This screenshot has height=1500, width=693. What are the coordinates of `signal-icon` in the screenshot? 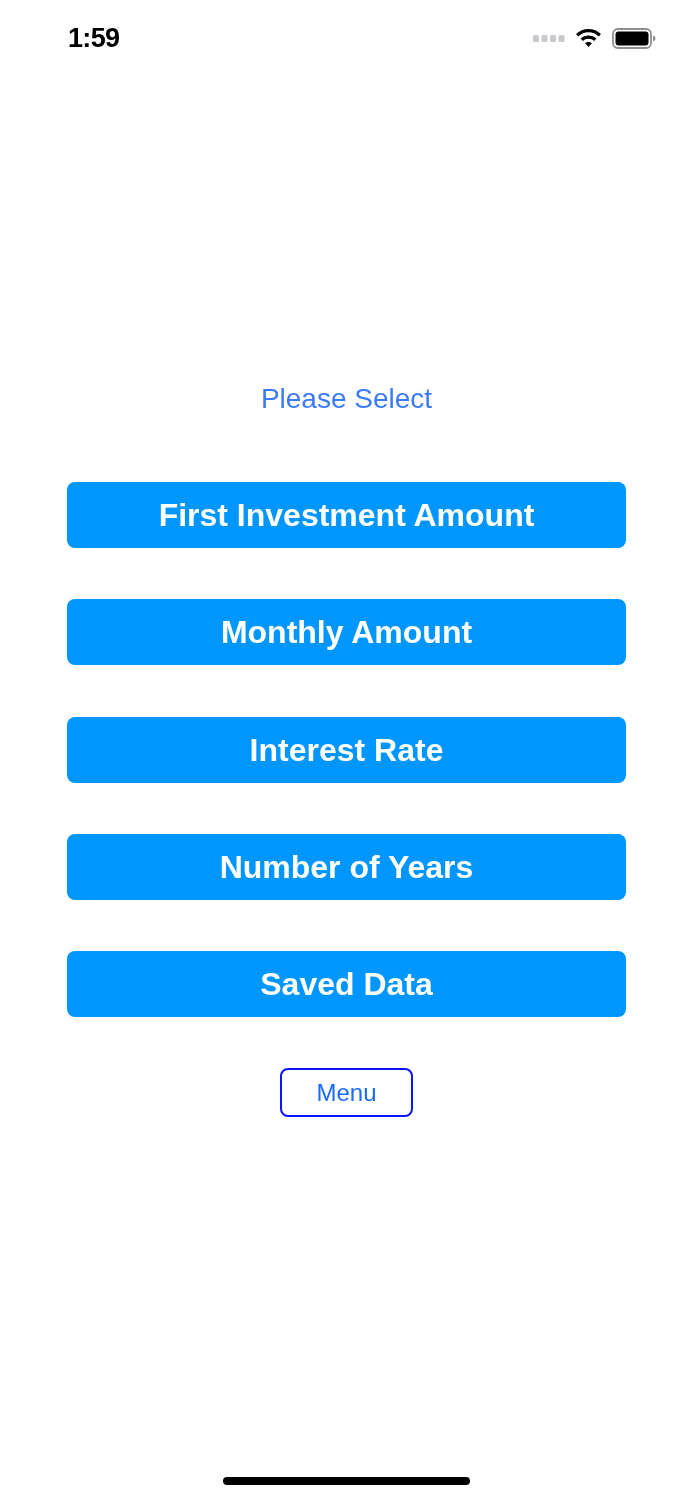 It's located at (549, 38).